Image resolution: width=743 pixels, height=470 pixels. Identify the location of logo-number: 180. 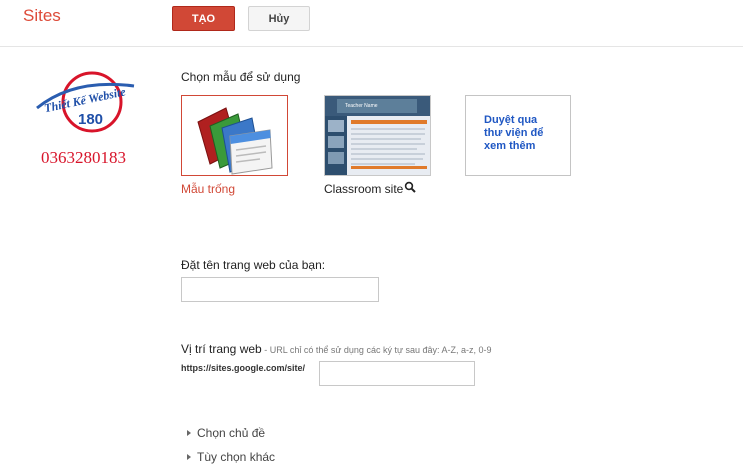
(90, 119).